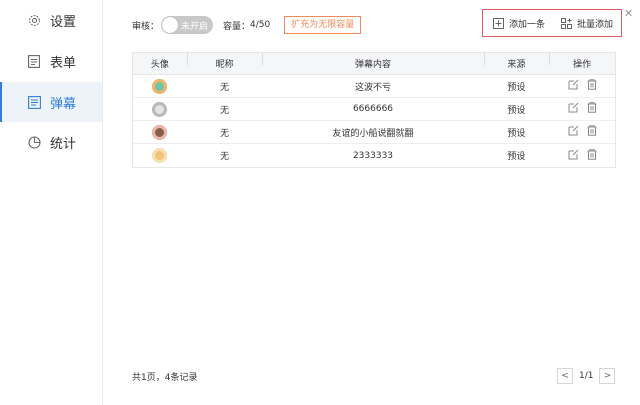  Describe the element at coordinates (516, 61) in the screenshot. I see `header-source: 来源` at that location.